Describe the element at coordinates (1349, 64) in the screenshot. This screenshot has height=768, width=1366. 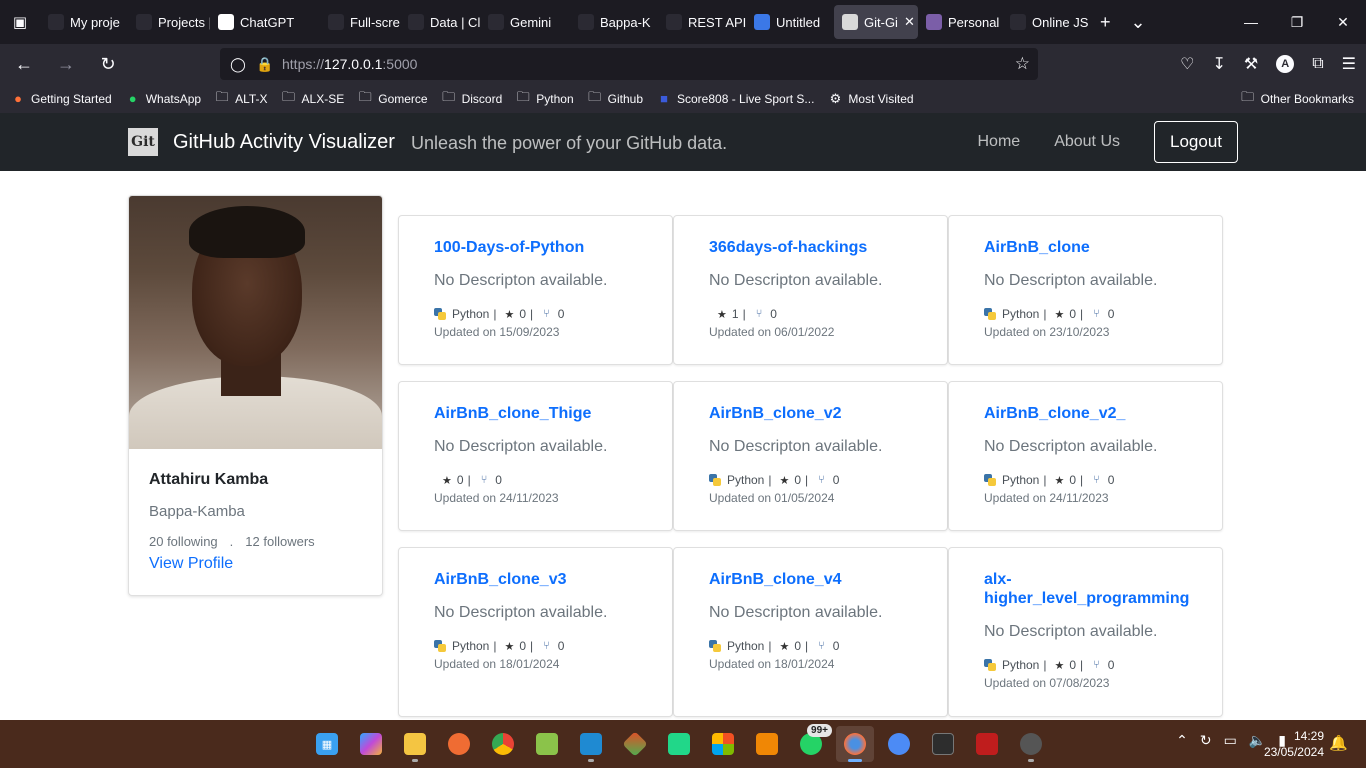
I see `hamburger-menu-icon: ☰` at that location.